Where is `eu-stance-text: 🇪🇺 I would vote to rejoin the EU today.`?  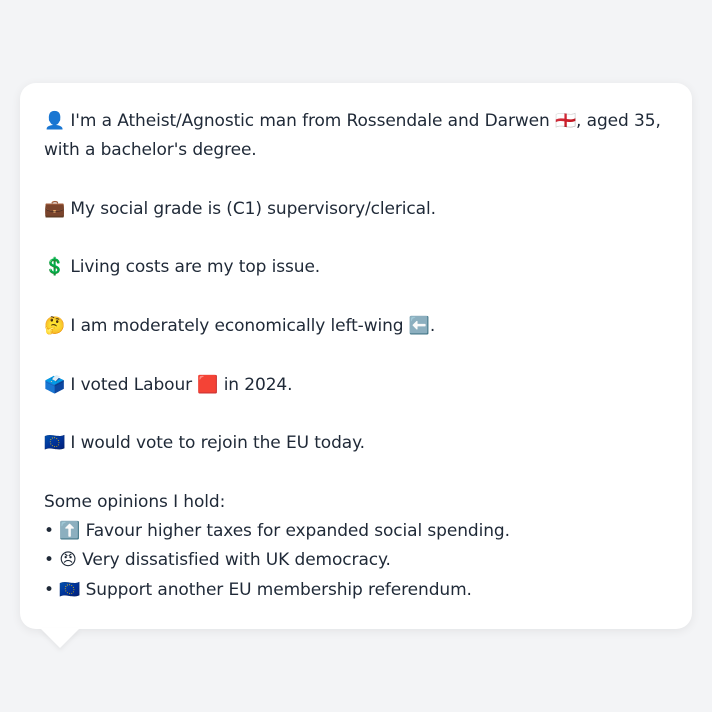
eu-stance-text: 🇪🇺 I would vote to rejoin the EU today. is located at coordinates (204, 443).